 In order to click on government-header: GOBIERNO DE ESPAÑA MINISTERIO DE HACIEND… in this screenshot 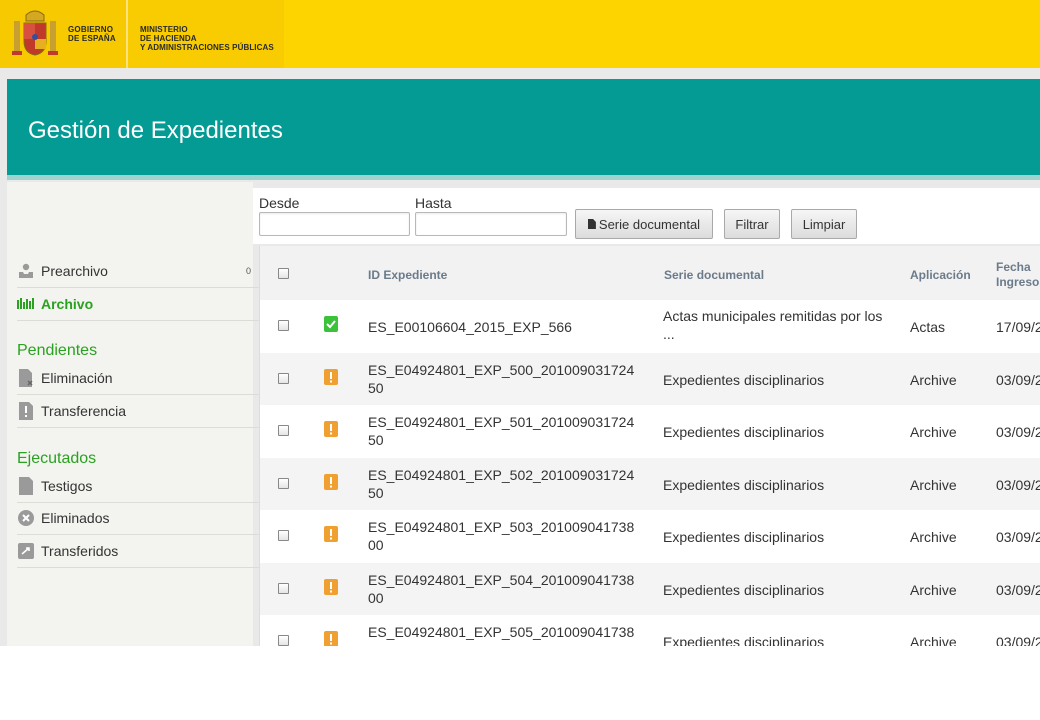, I will do `click(520, 34)`.